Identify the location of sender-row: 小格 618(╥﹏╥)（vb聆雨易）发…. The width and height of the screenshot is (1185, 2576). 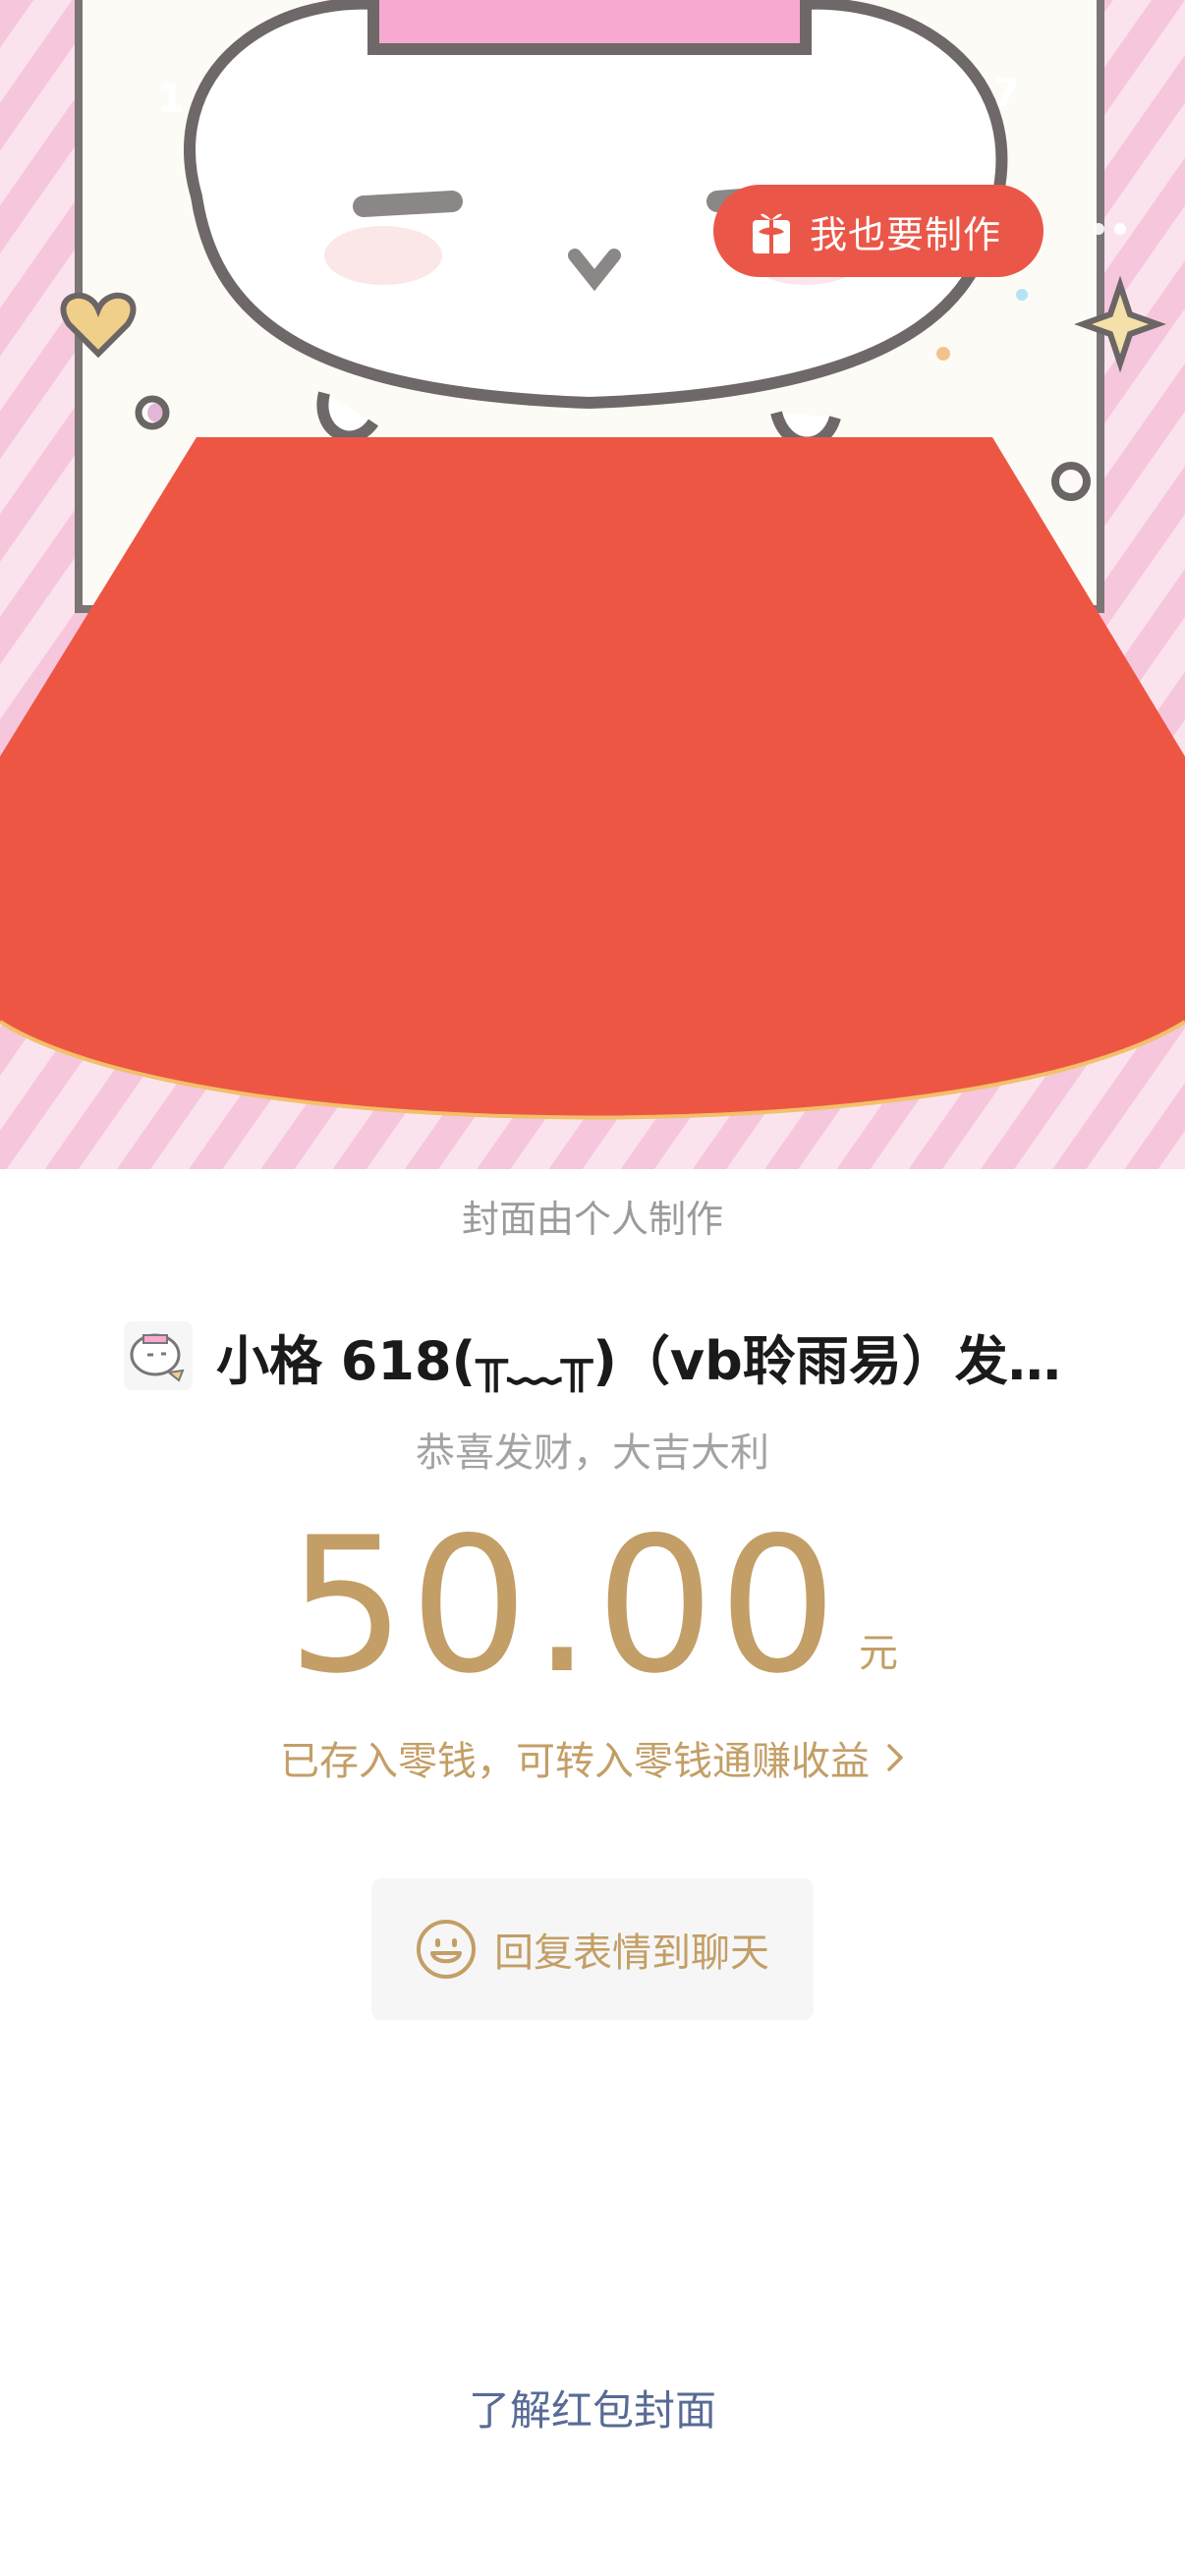
(596, 1356).